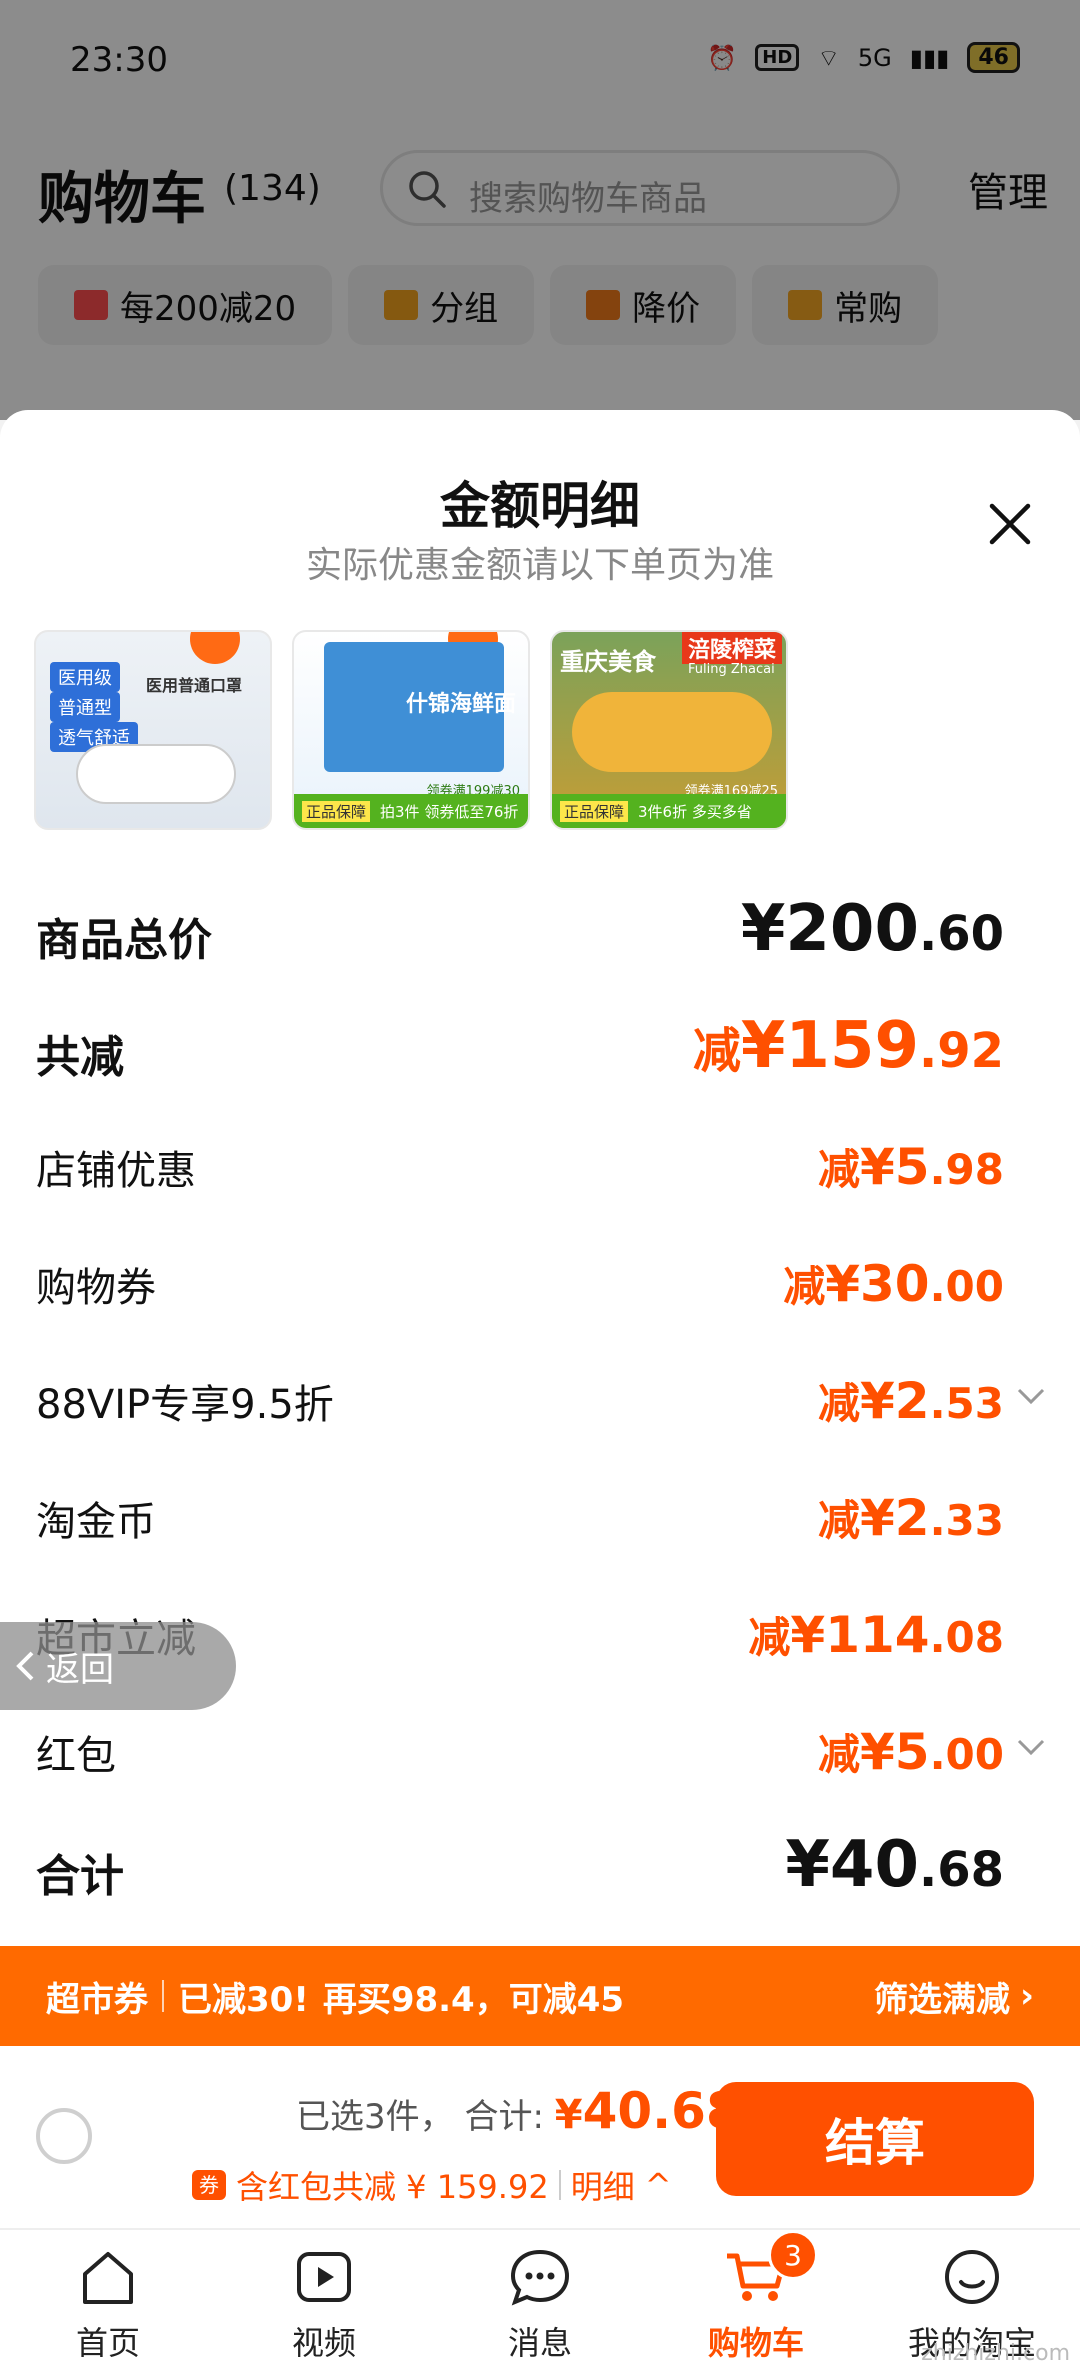 The height and width of the screenshot is (2376, 1080). What do you see at coordinates (520, 1289) in the screenshot?
I see `row-shopping-coupon: 购物券 减¥30.00` at bounding box center [520, 1289].